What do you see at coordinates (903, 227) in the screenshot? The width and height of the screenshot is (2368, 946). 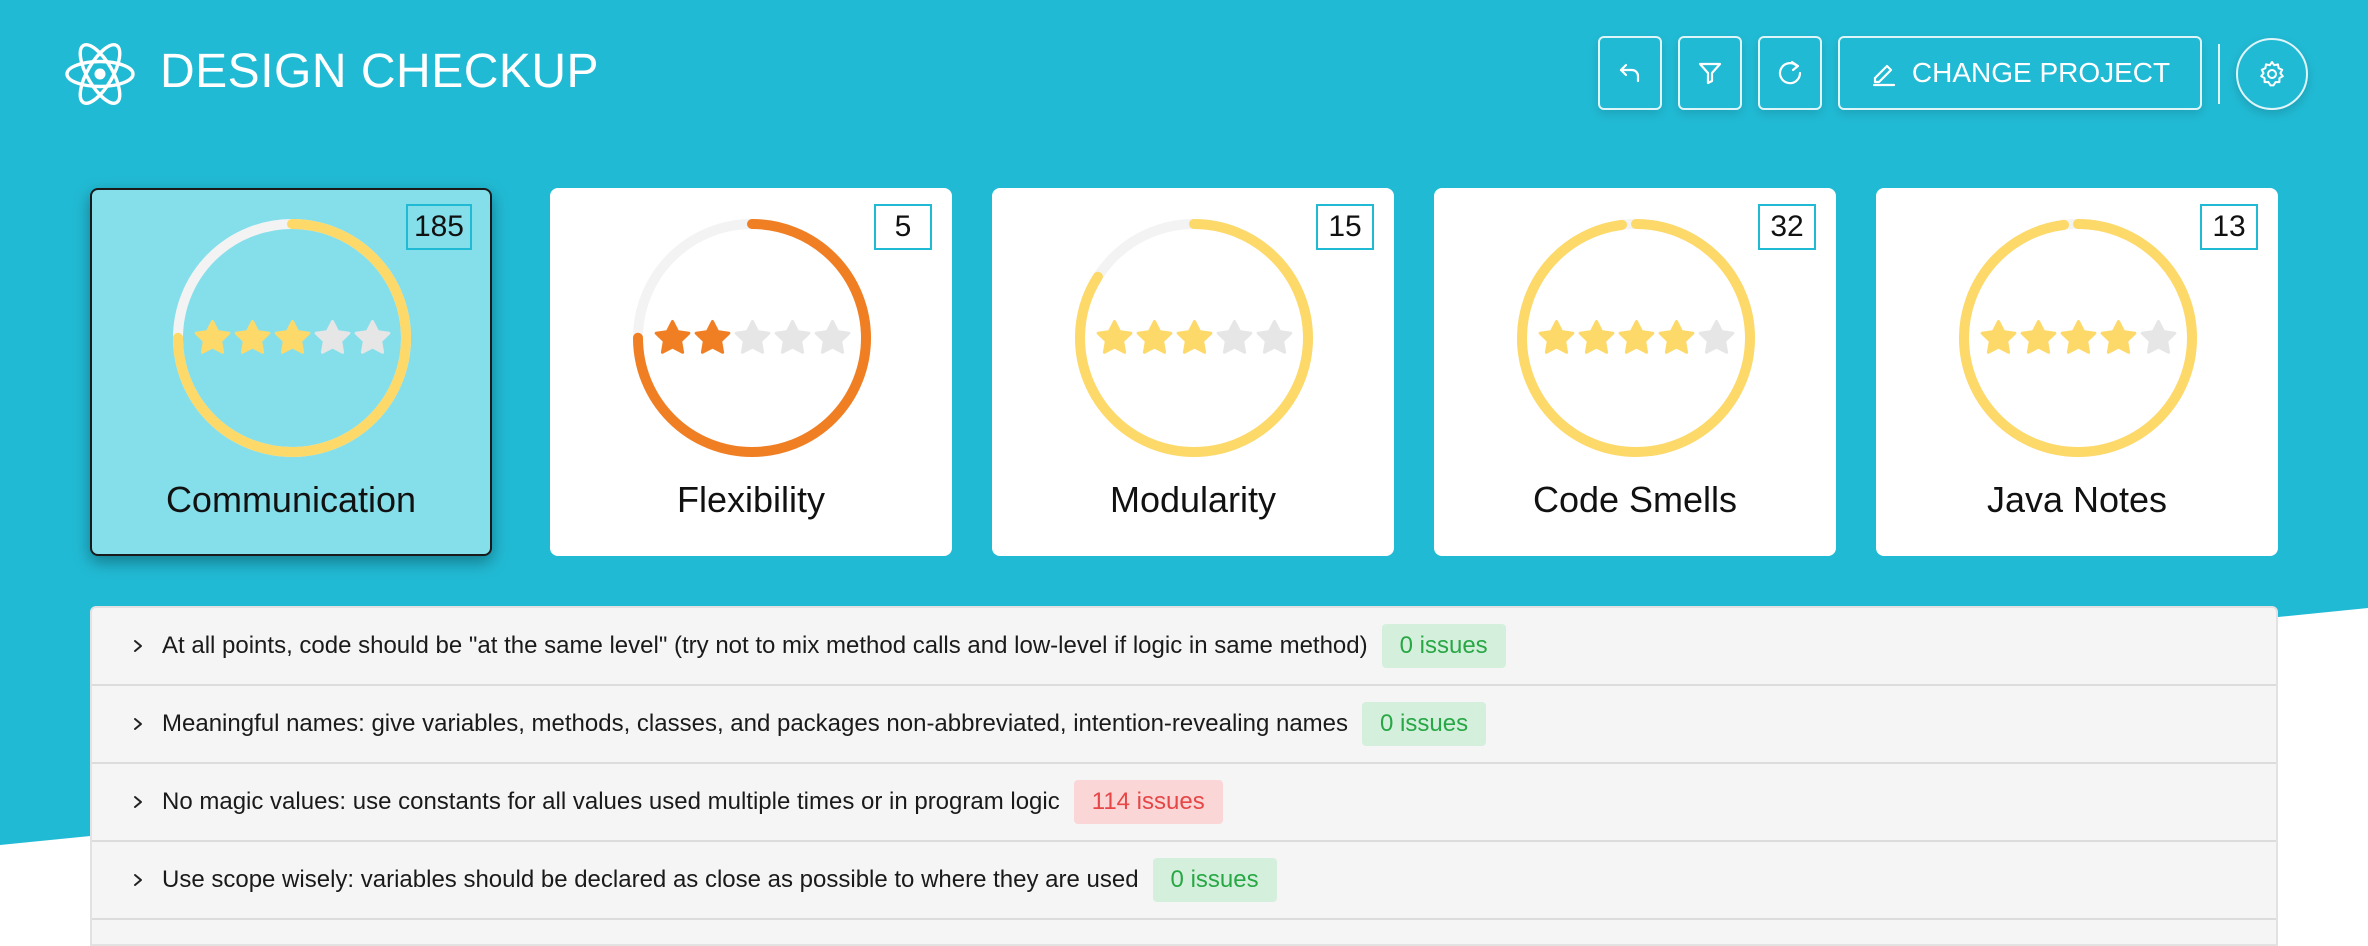 I see `issue-count-badge: 5` at bounding box center [903, 227].